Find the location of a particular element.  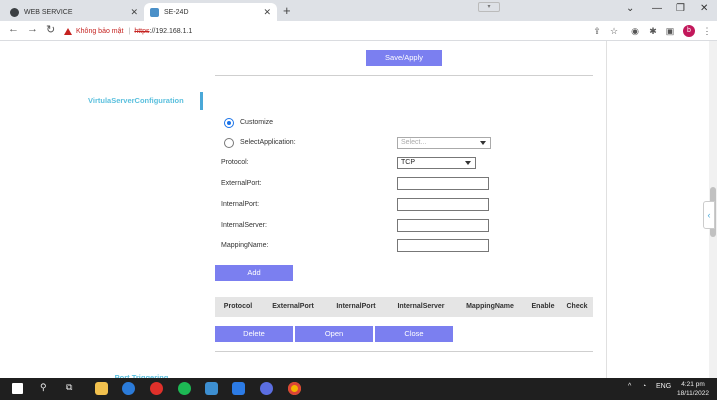

tab-search-icon: ▾ is located at coordinates (489, 7).